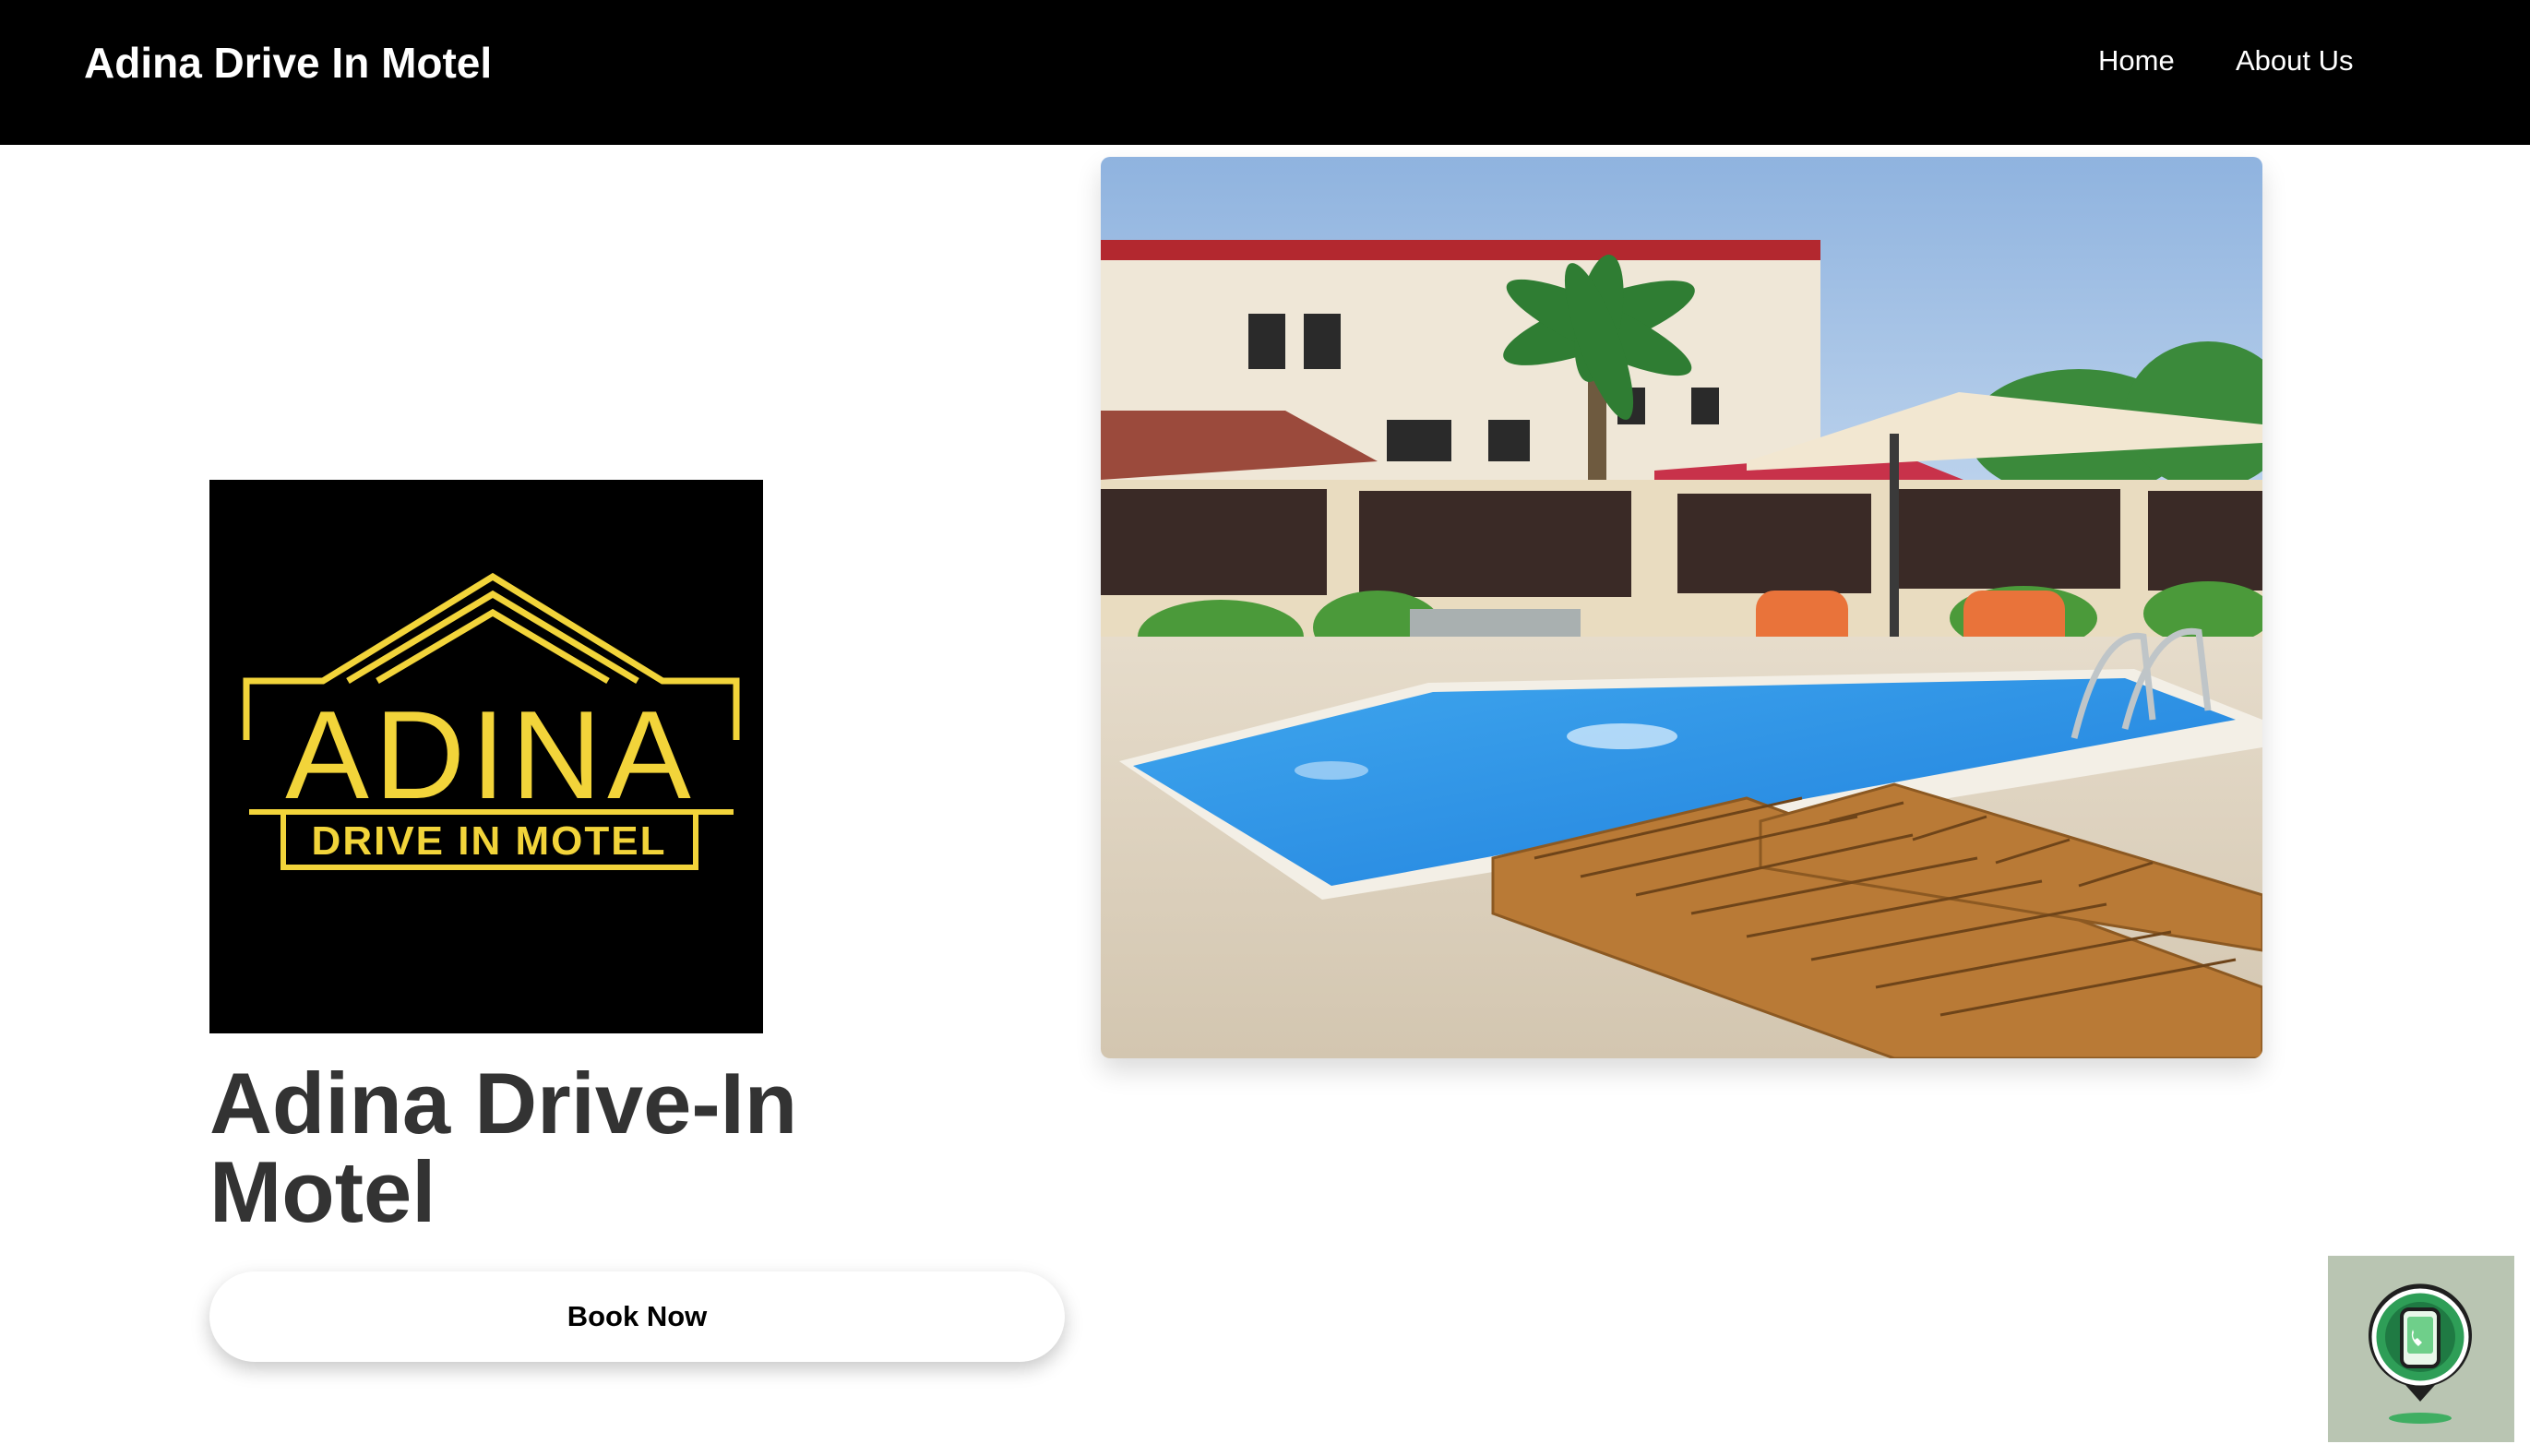  Describe the element at coordinates (2136, 61) in the screenshot. I see `nav-link-home: Home` at that location.